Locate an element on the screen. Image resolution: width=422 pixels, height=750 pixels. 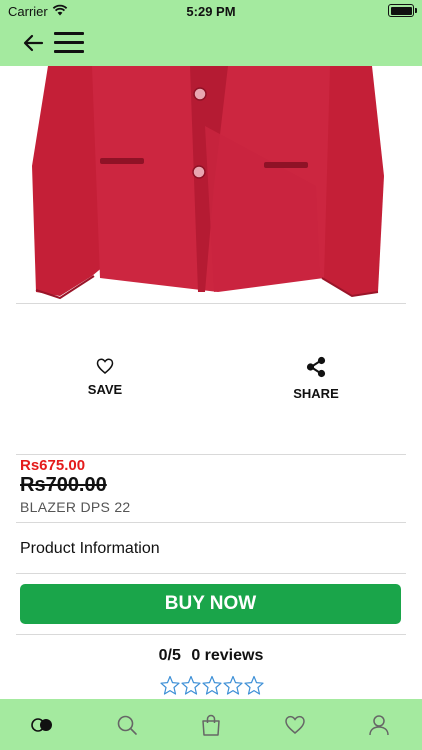
status-bar: Carrier 5:29 PM is located at coordinates (211, 11).